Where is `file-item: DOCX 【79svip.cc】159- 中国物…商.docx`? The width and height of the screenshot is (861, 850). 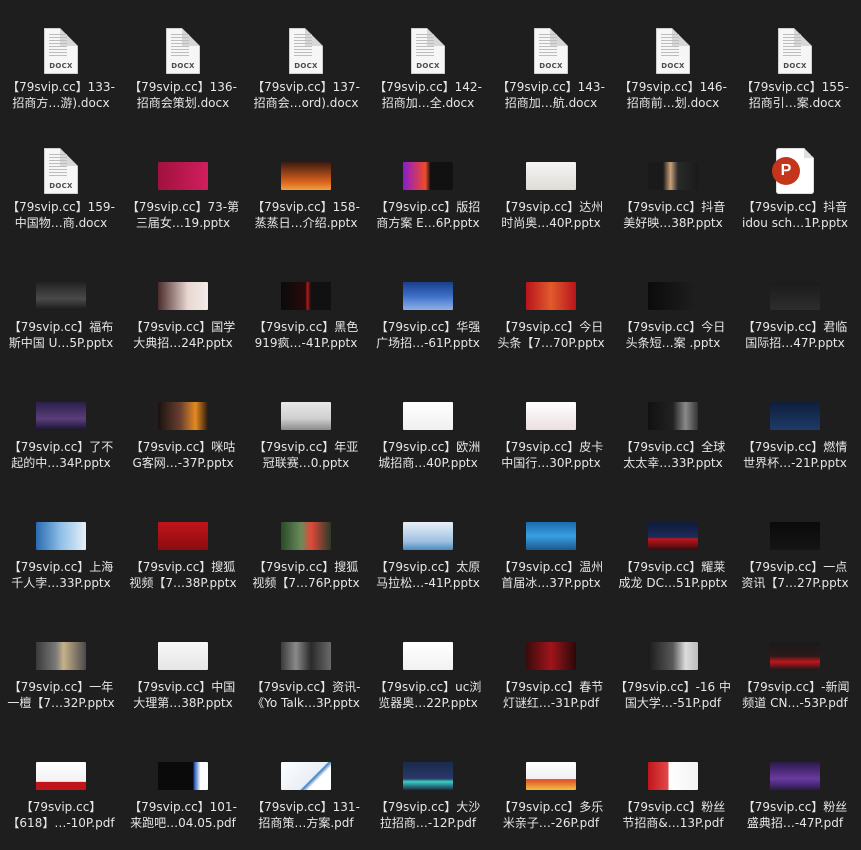 file-item: DOCX 【79svip.cc】159- 中国物…商.docx is located at coordinates (61, 190).